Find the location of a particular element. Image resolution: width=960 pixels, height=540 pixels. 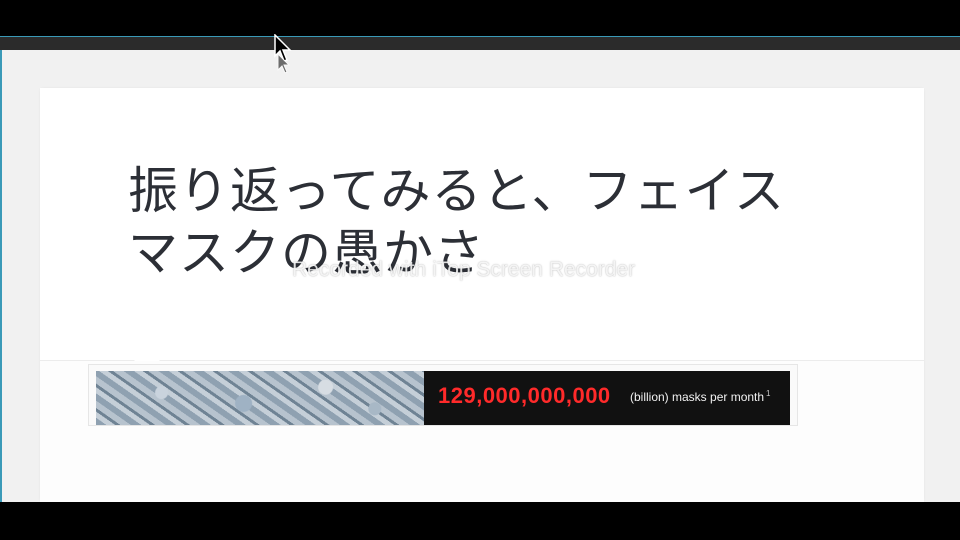

footnote-marker: 1 is located at coordinates (768, 393).